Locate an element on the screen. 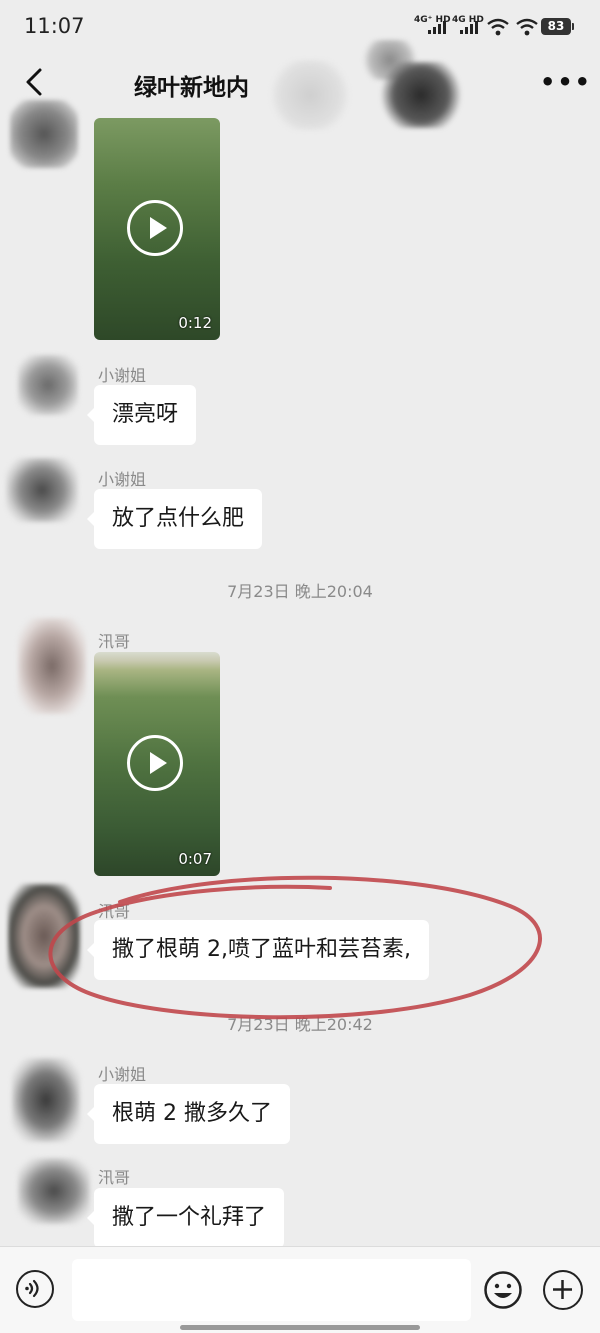 The height and width of the screenshot is (1333, 600). message-bubble: 根萌 2 撒多久了 is located at coordinates (188, 1114).